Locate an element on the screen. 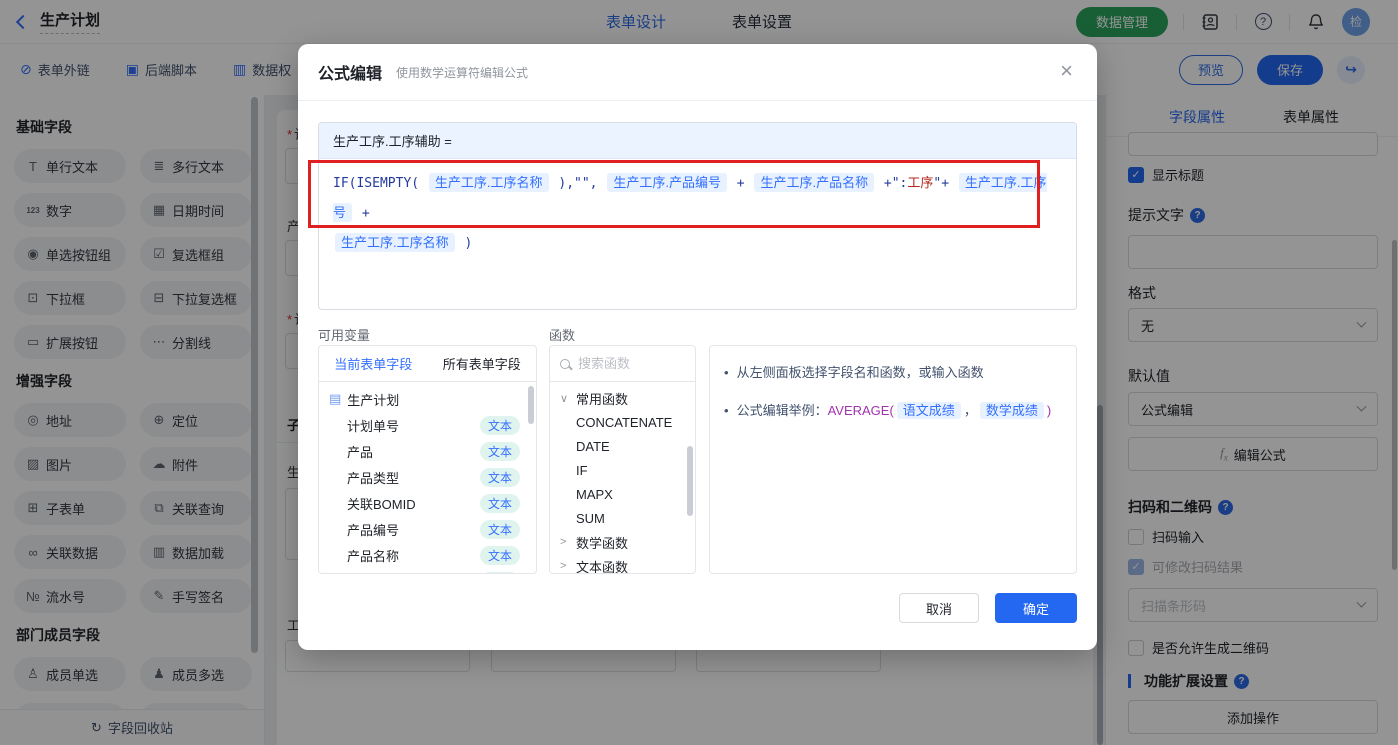  function-search-input is located at coordinates (628, 363).